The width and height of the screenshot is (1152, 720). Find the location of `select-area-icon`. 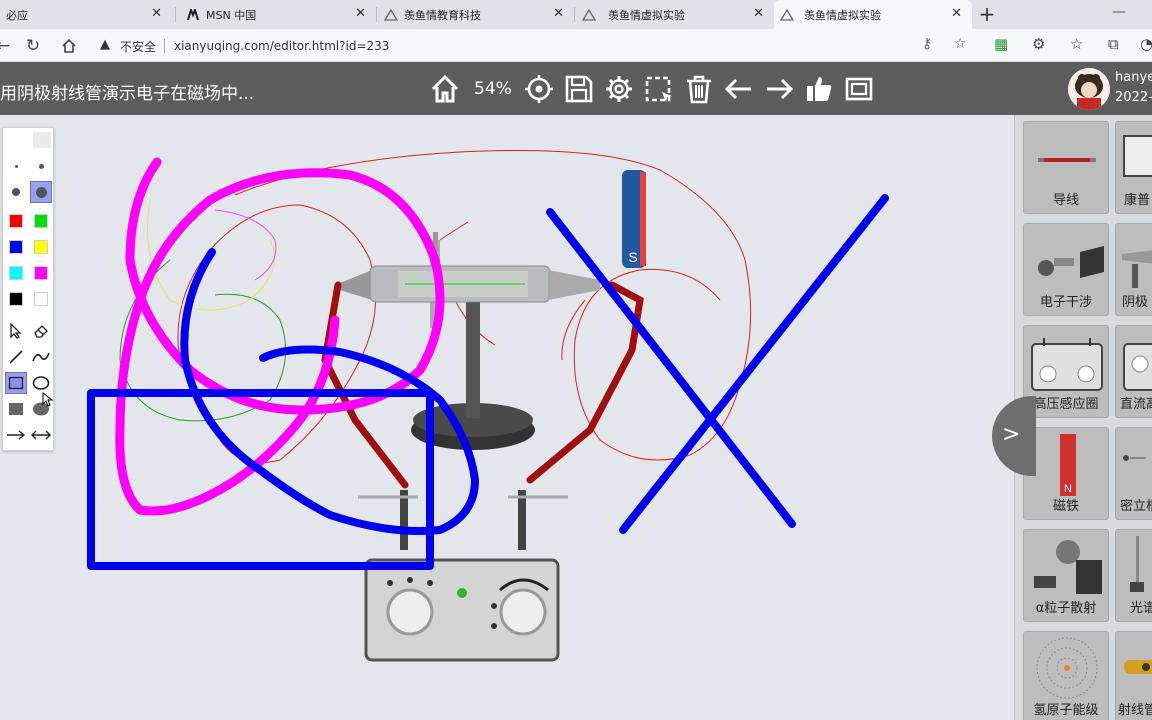

select-area-icon is located at coordinates (659, 89).